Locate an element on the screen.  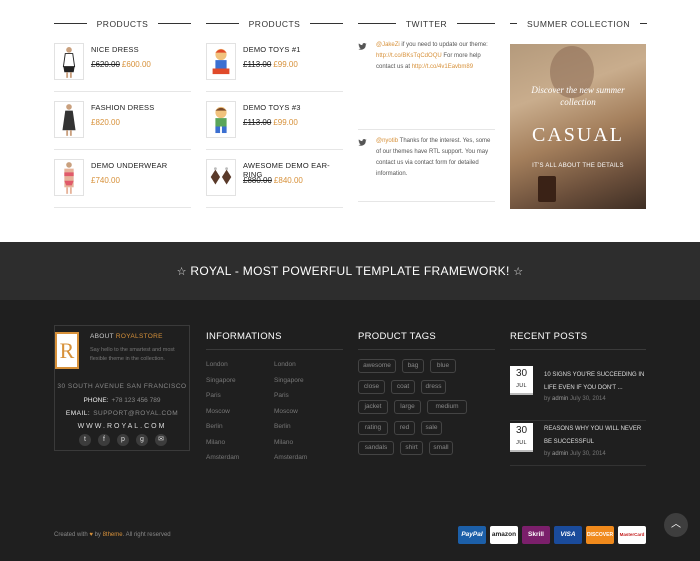
about-heading: ABOUT ROYALSTORE is located at coordinates (126, 336).